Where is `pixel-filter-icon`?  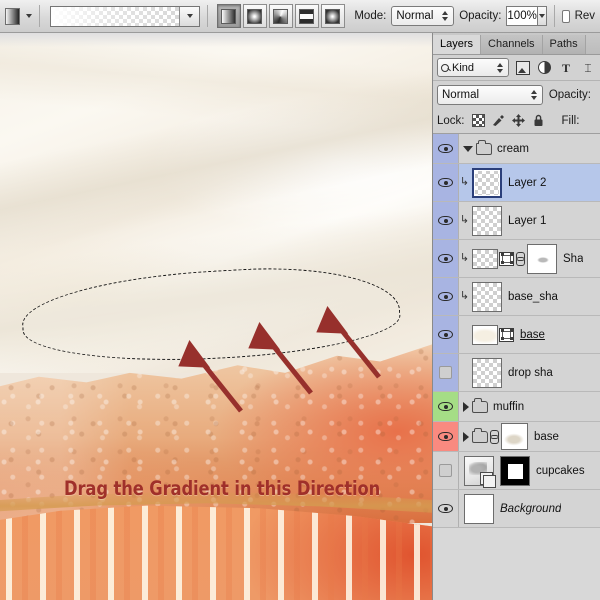
pixel-filter-icon is located at coordinates (523, 67).